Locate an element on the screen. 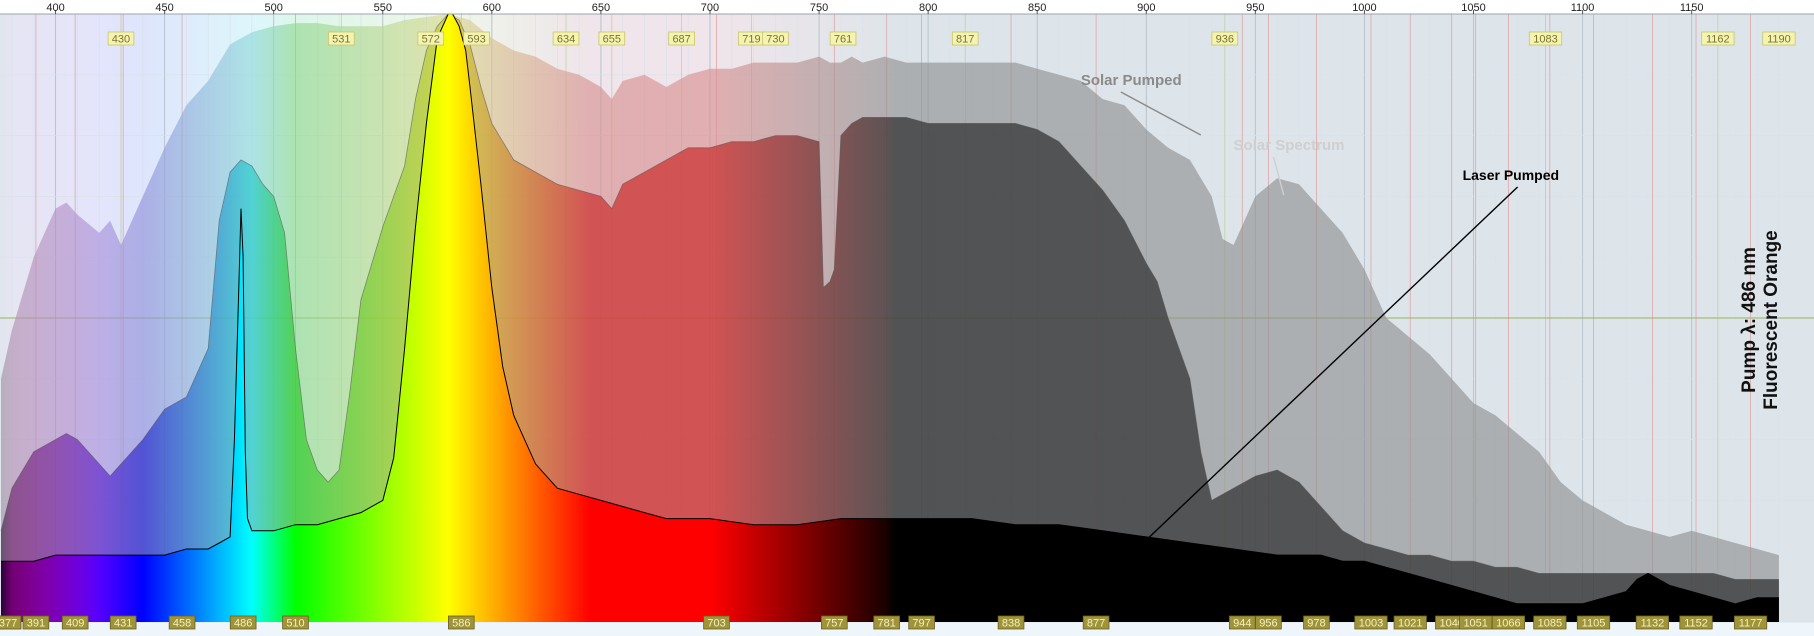  bottom-peak-label: 1177 is located at coordinates (1750, 622).